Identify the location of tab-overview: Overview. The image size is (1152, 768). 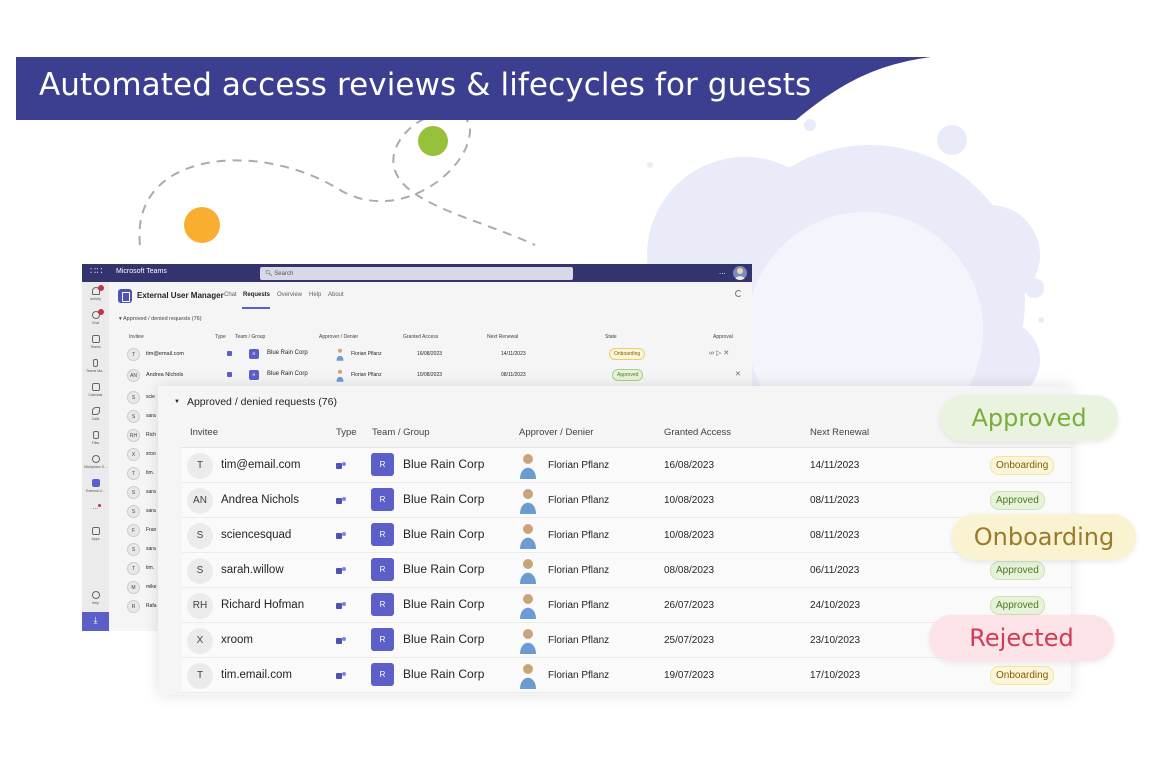
(289, 295).